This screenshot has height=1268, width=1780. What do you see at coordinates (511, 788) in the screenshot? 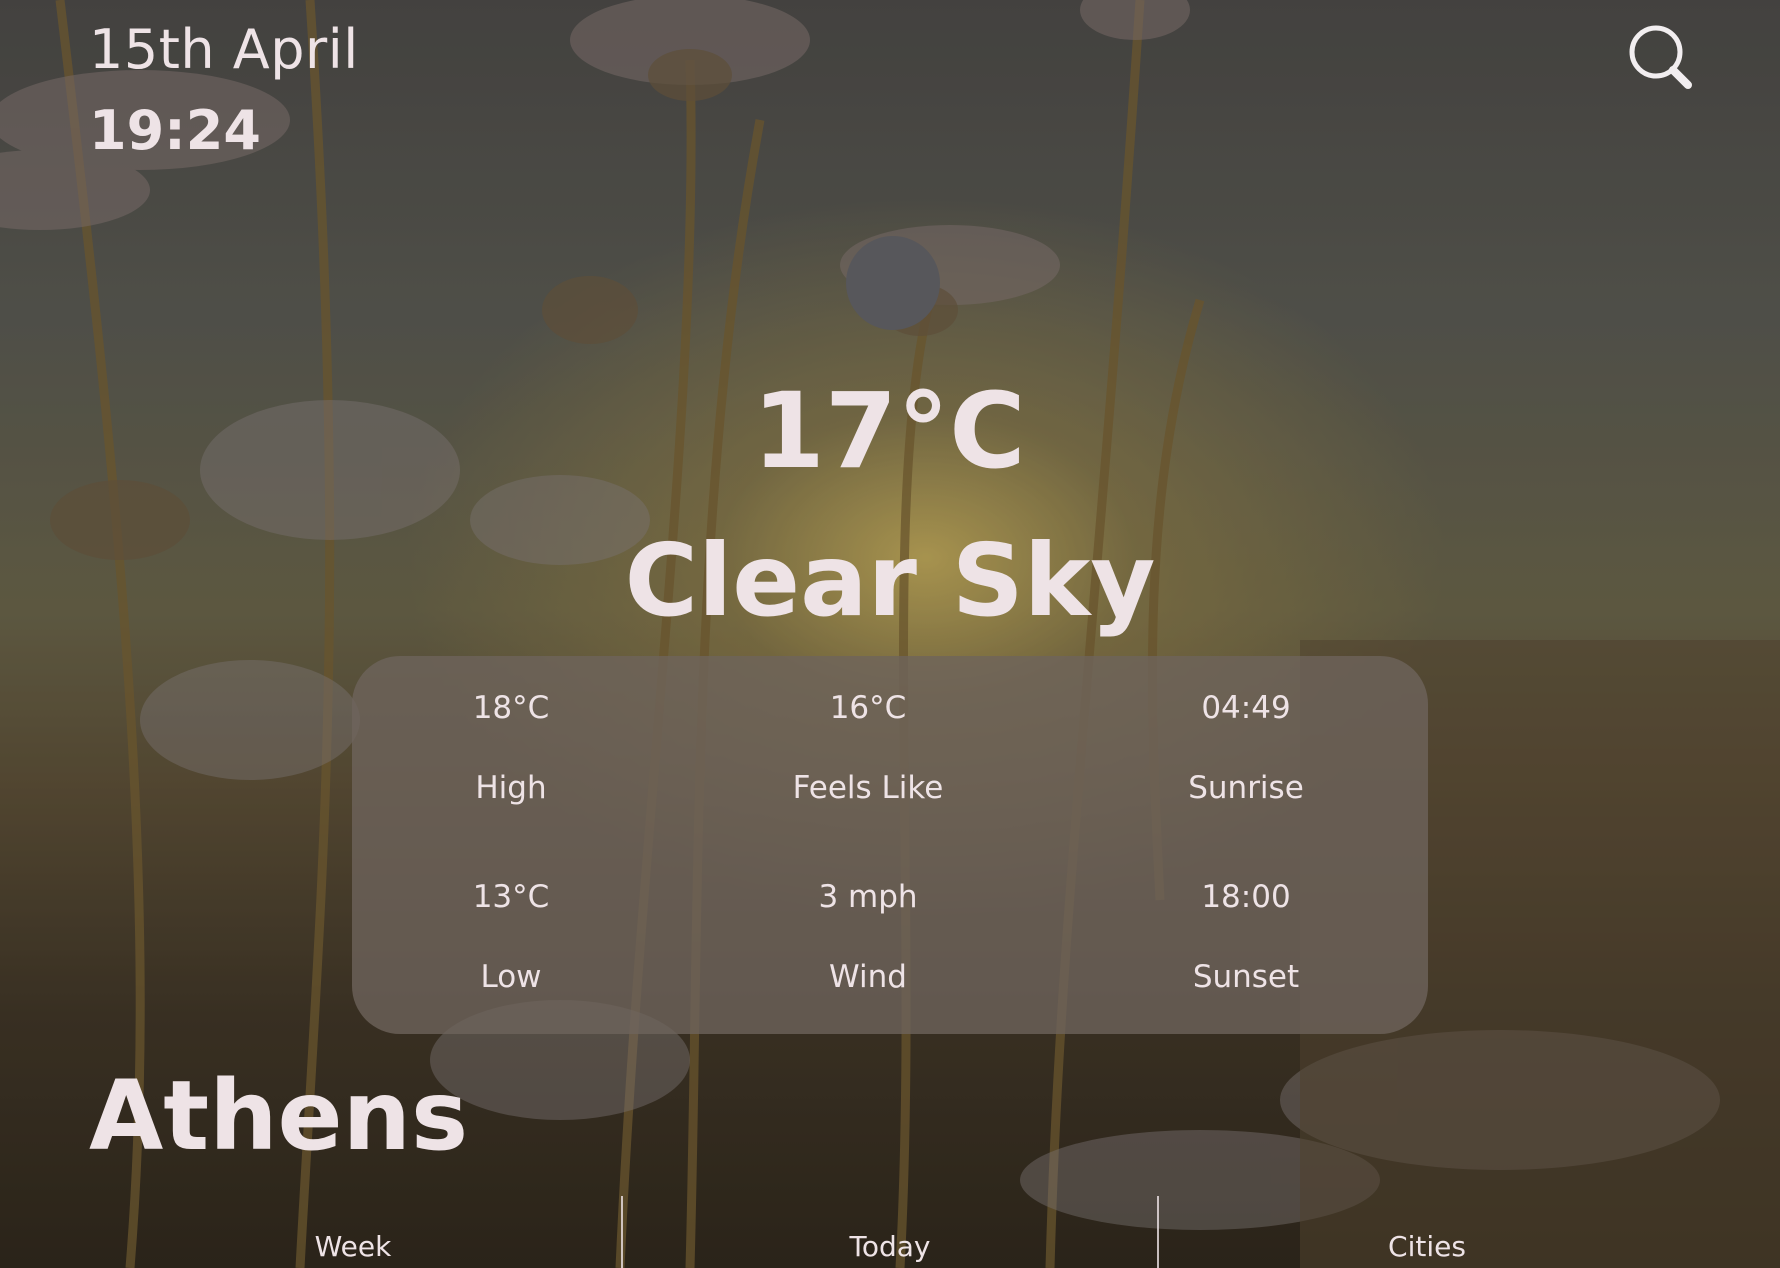
I see `high-label: High` at bounding box center [511, 788].